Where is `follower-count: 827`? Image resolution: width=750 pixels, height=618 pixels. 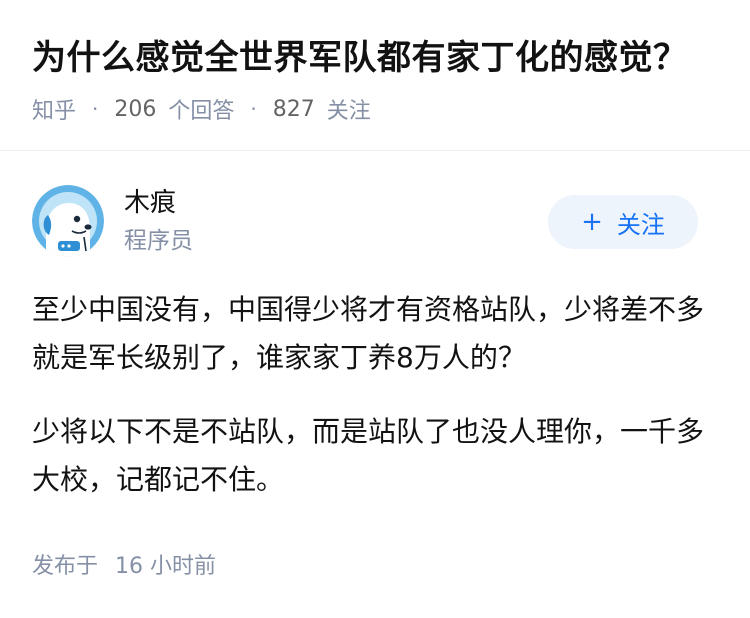
follower-count: 827 is located at coordinates (293, 109).